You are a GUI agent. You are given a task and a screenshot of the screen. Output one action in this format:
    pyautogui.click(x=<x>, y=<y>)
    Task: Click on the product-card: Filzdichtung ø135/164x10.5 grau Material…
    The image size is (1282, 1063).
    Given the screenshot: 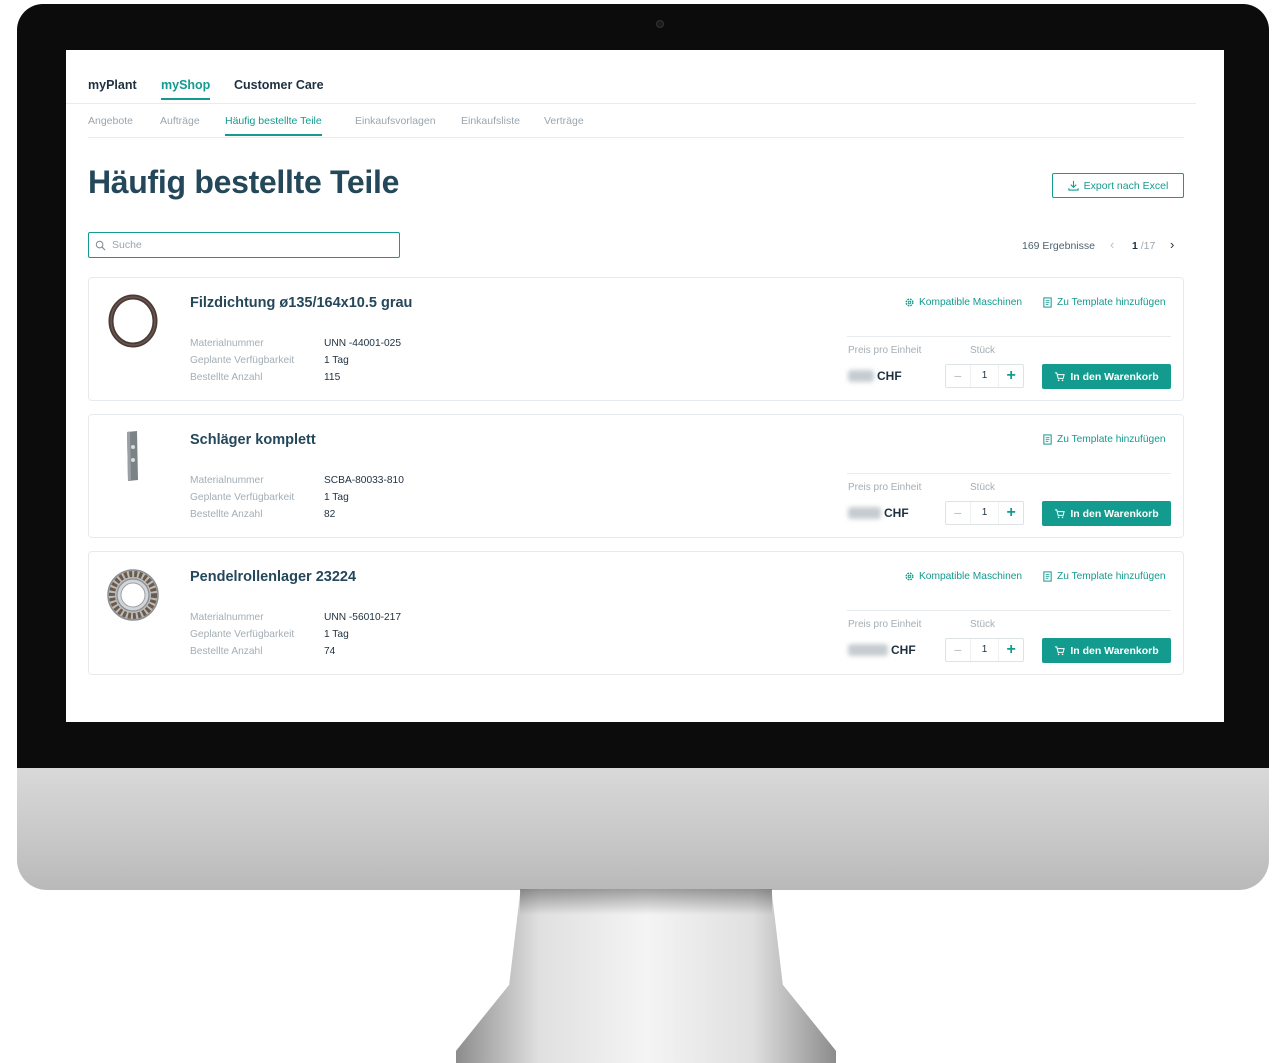 What is the action you would take?
    pyautogui.click(x=636, y=339)
    